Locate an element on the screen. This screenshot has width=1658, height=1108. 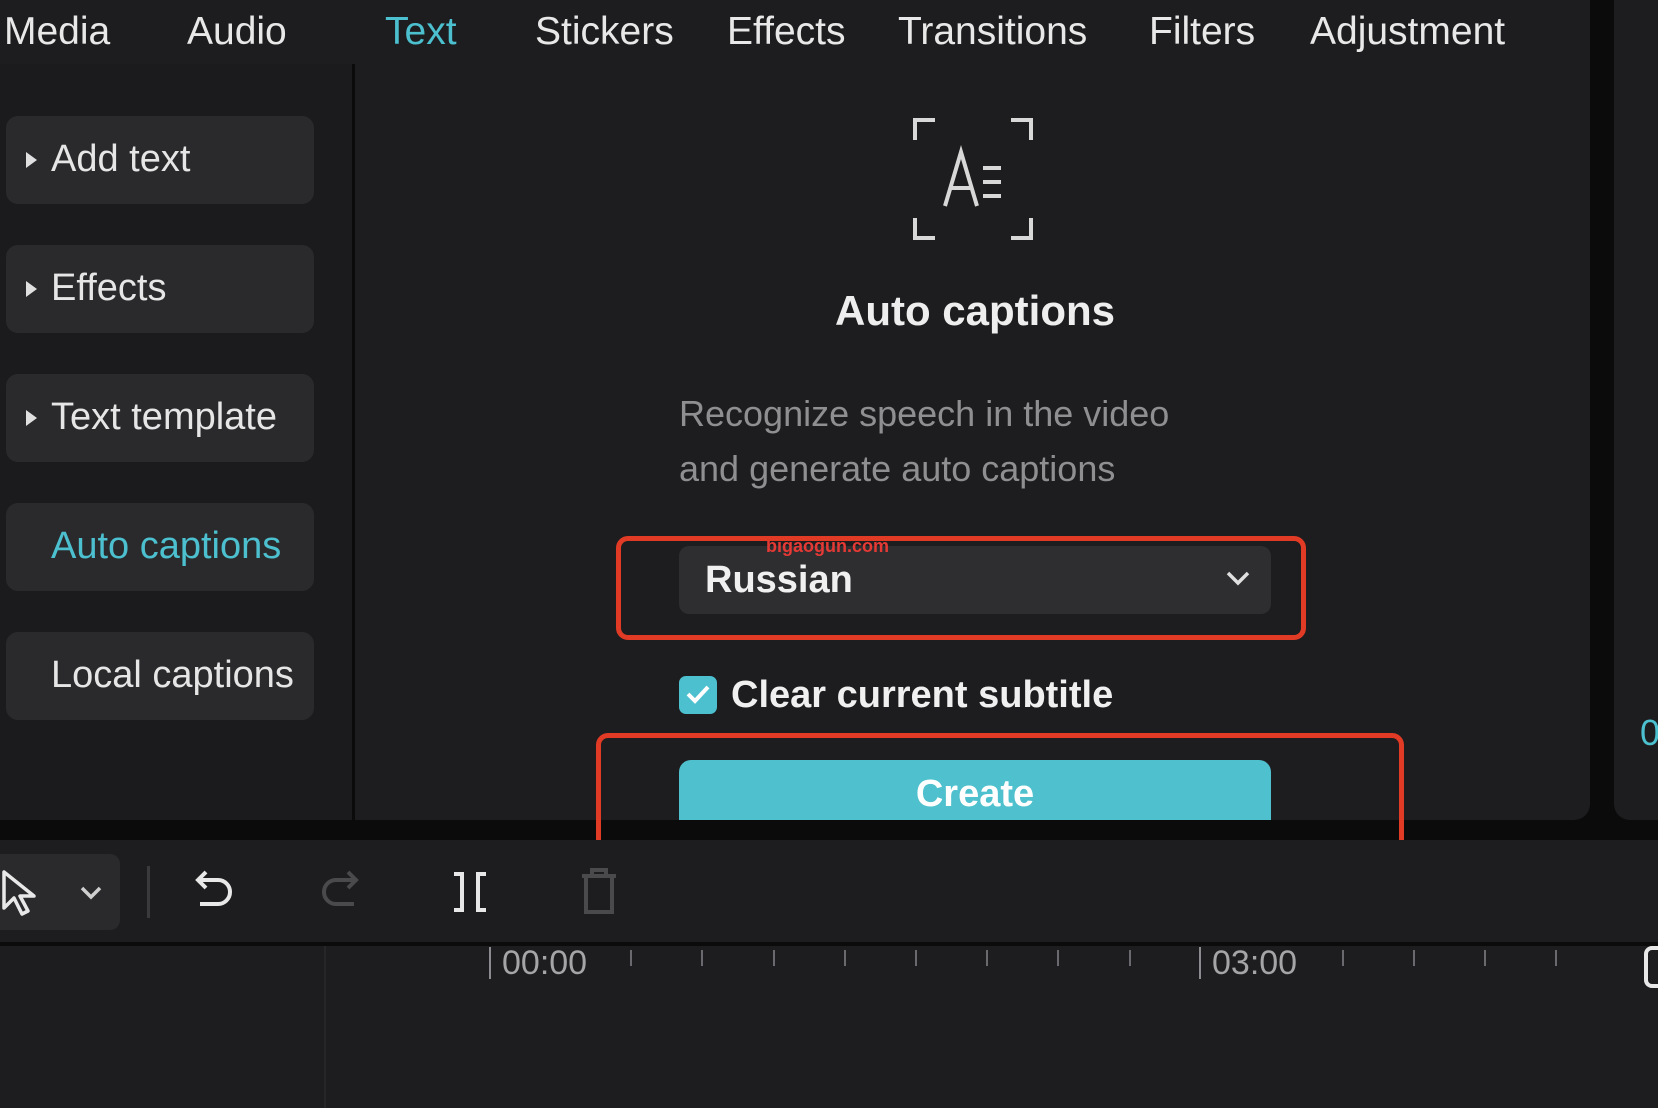
playhead-handle is located at coordinates (1651, 967).